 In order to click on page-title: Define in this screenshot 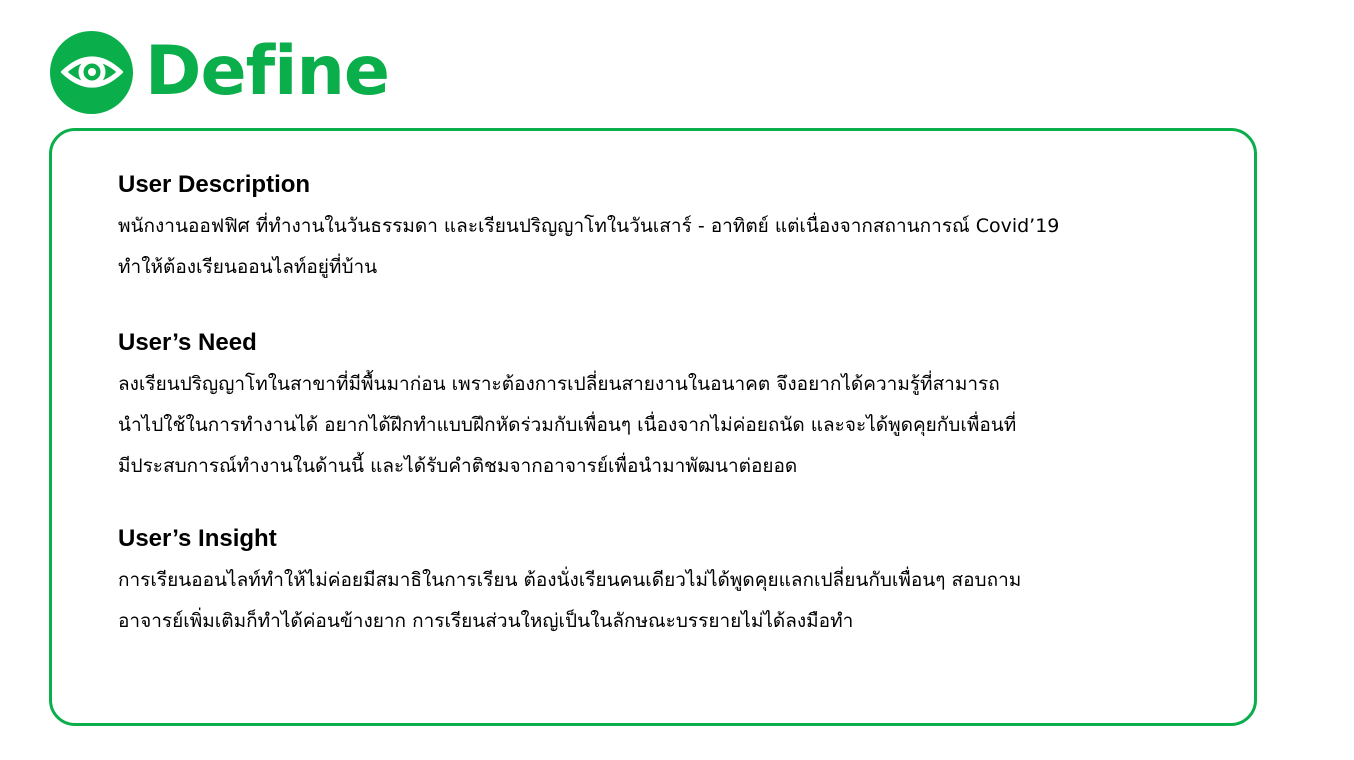, I will do `click(267, 71)`.